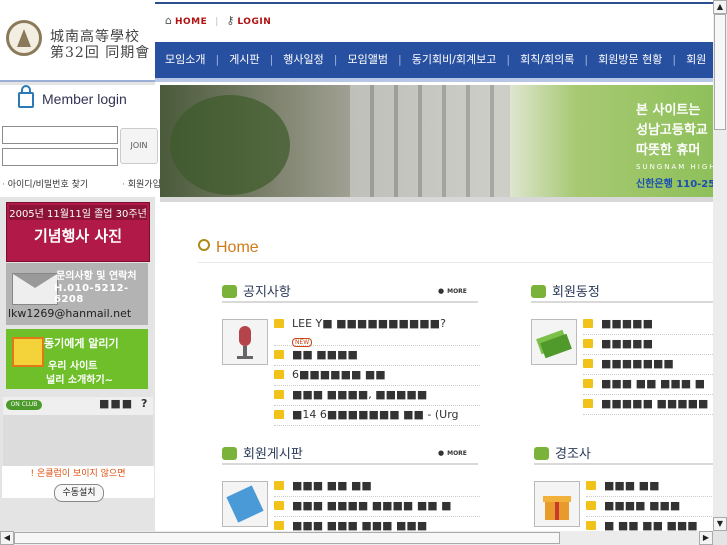 Image resolution: width=727 pixels, height=545 pixels. Describe the element at coordinates (706, 538) in the screenshot. I see `scroll-right-arrow-icon: ▶` at that location.